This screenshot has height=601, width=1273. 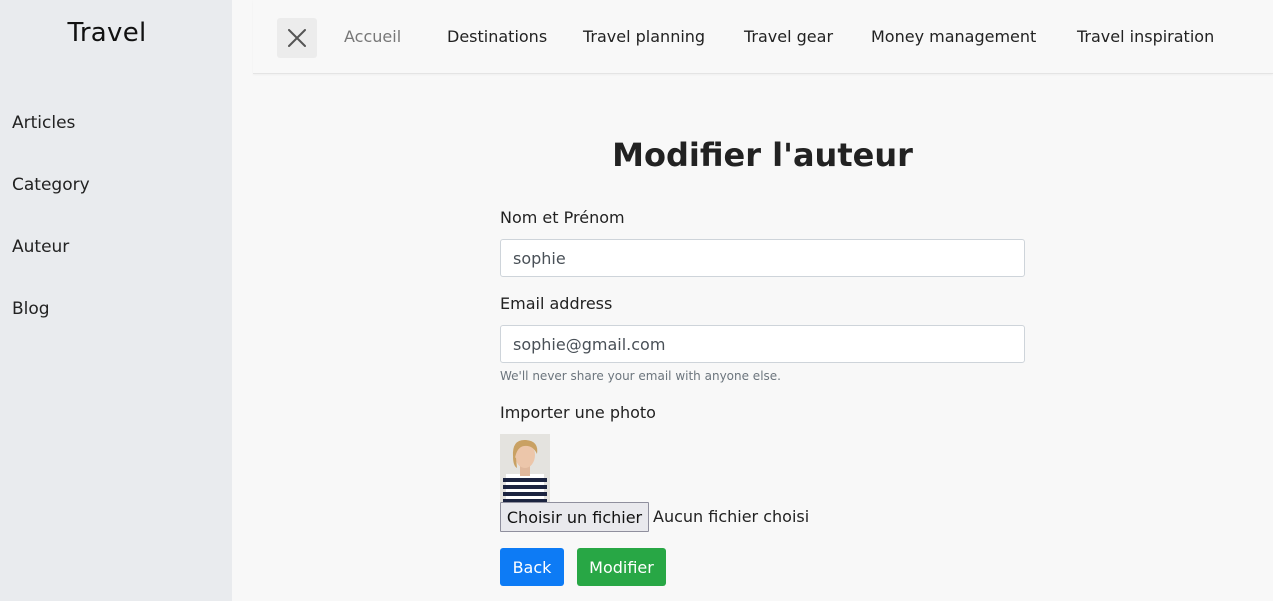 What do you see at coordinates (51, 185) in the screenshot?
I see `sidebar-item-category: Category` at bounding box center [51, 185].